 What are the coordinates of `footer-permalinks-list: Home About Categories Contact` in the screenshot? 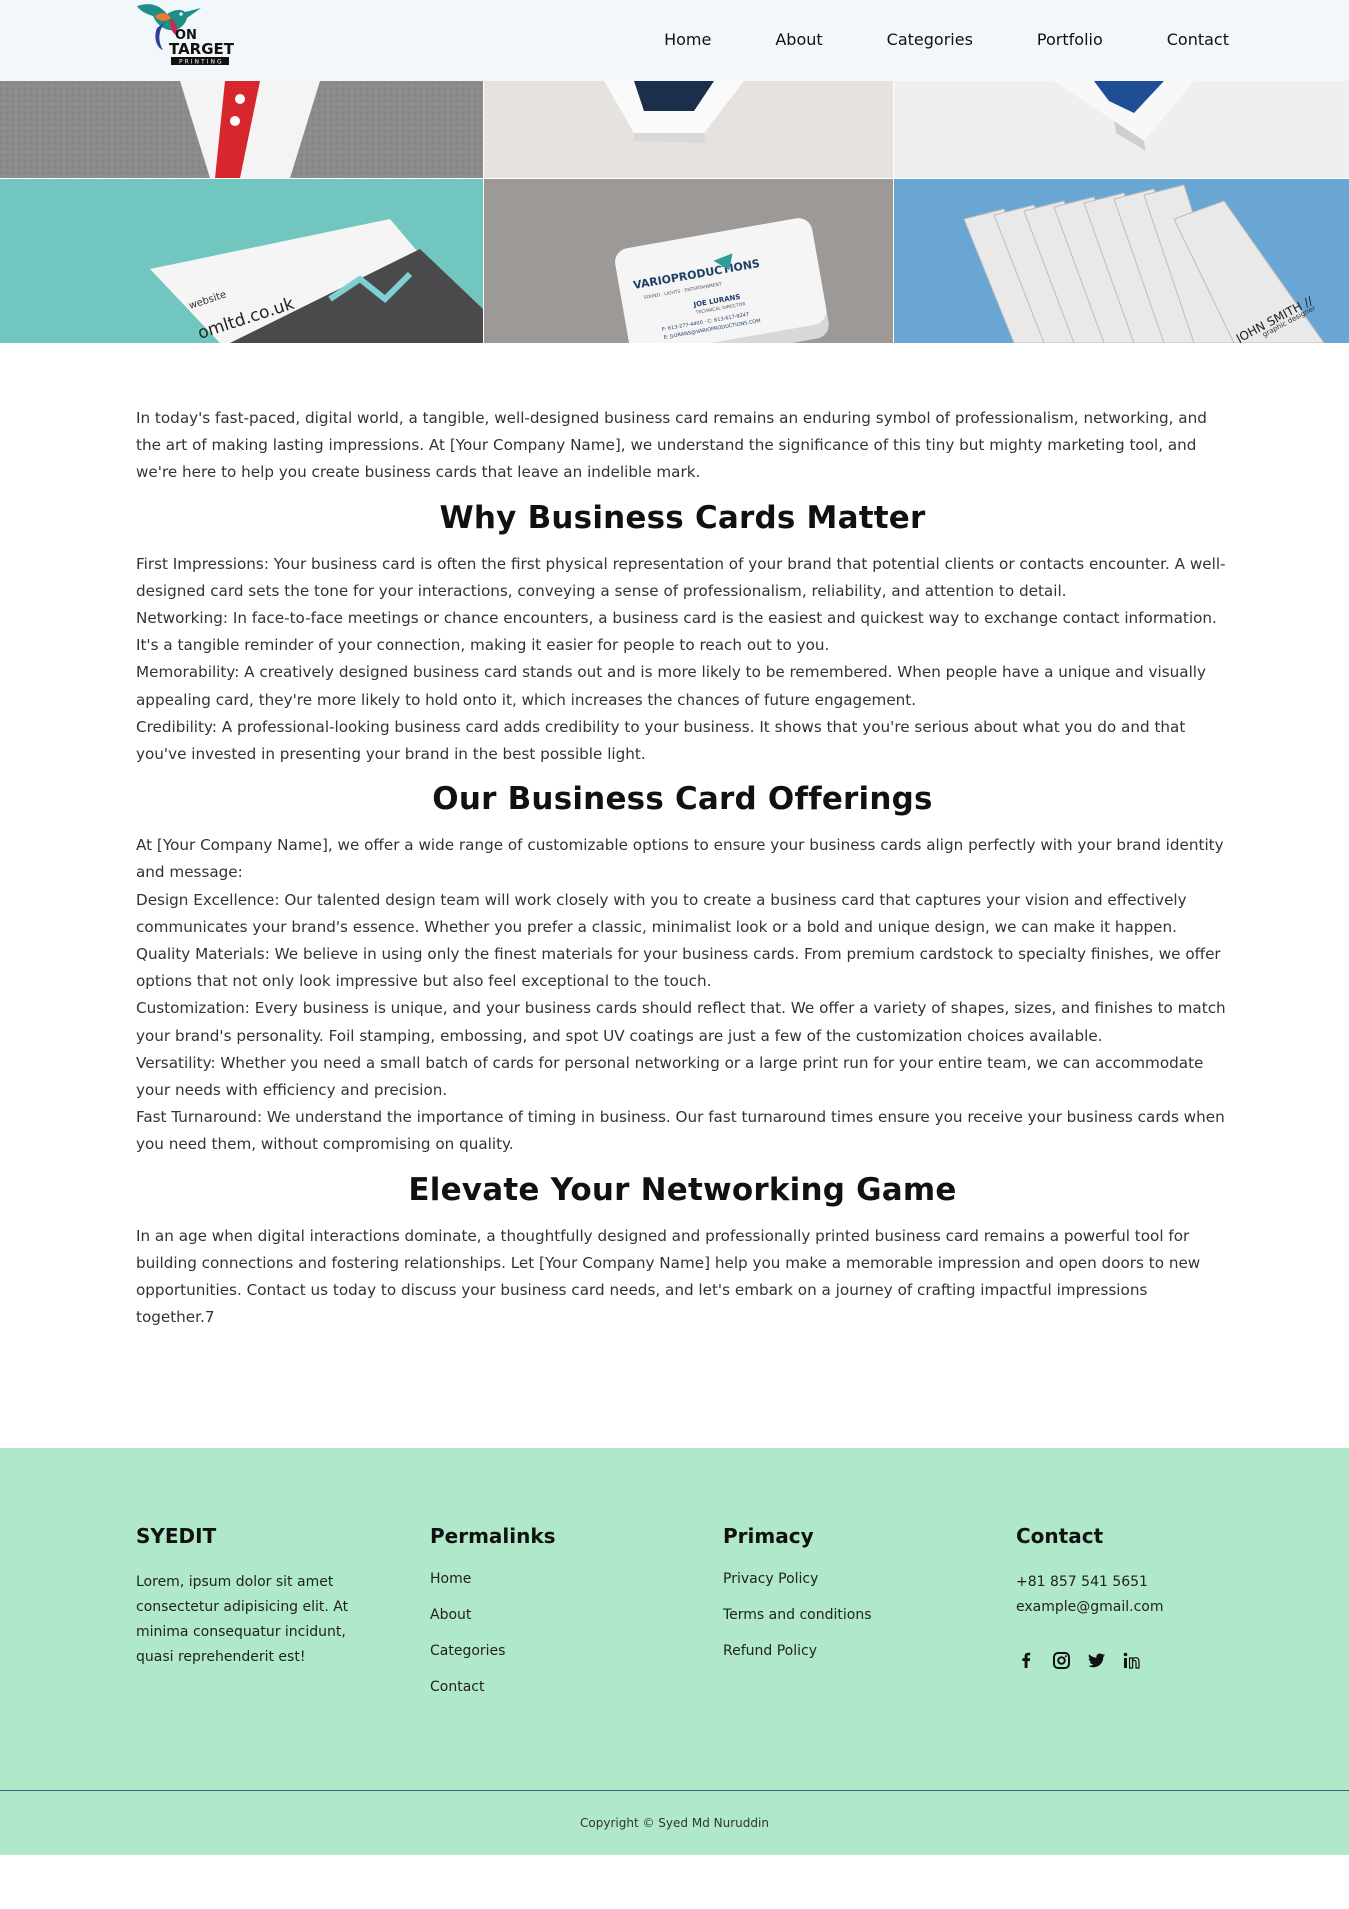 It's located at (493, 1633).